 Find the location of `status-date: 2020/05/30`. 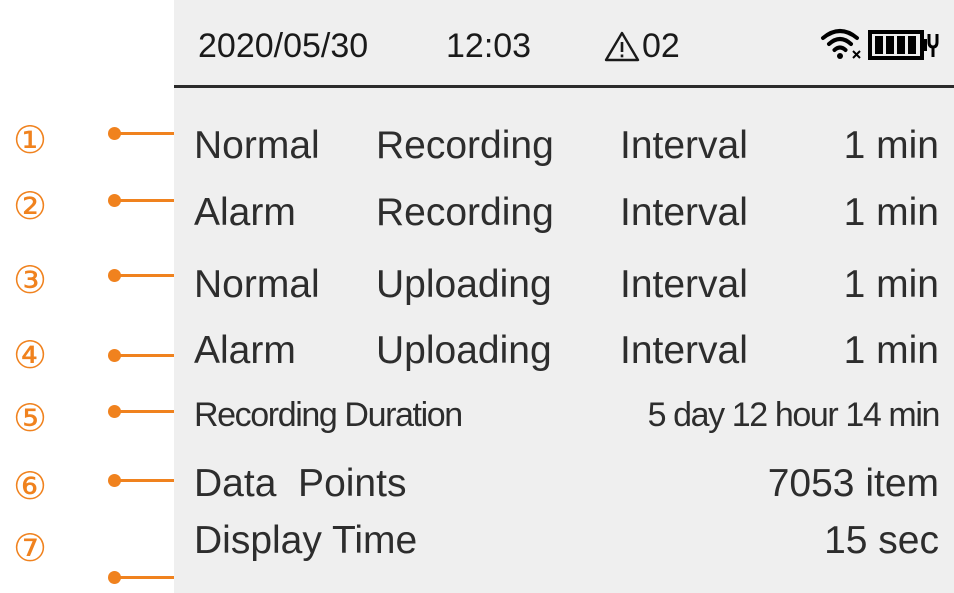

status-date: 2020/05/30 is located at coordinates (283, 46).